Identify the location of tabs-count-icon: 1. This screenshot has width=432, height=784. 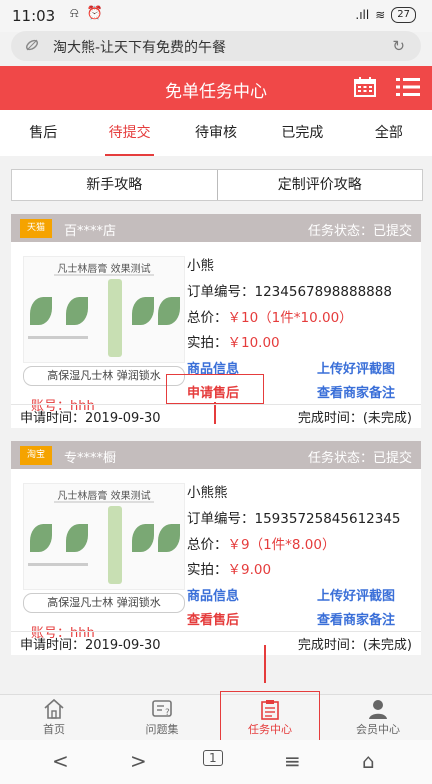
(213, 758).